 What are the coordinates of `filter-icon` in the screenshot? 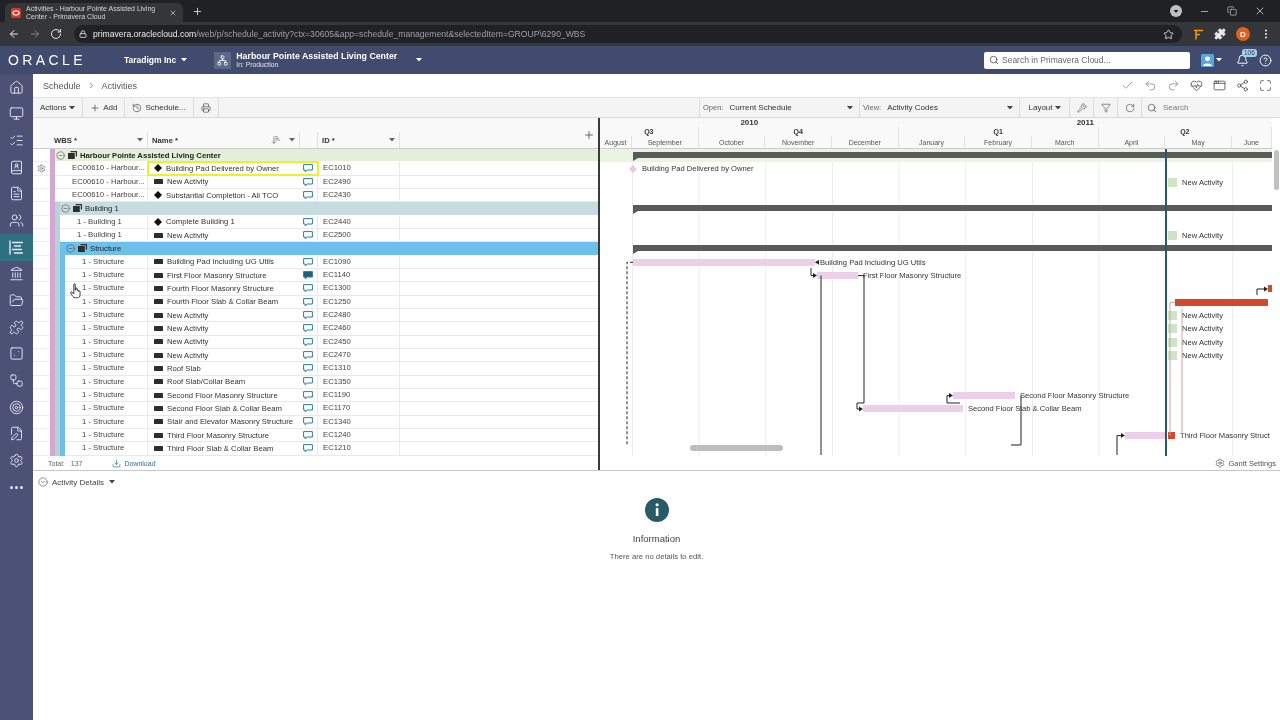 It's located at (1105, 107).